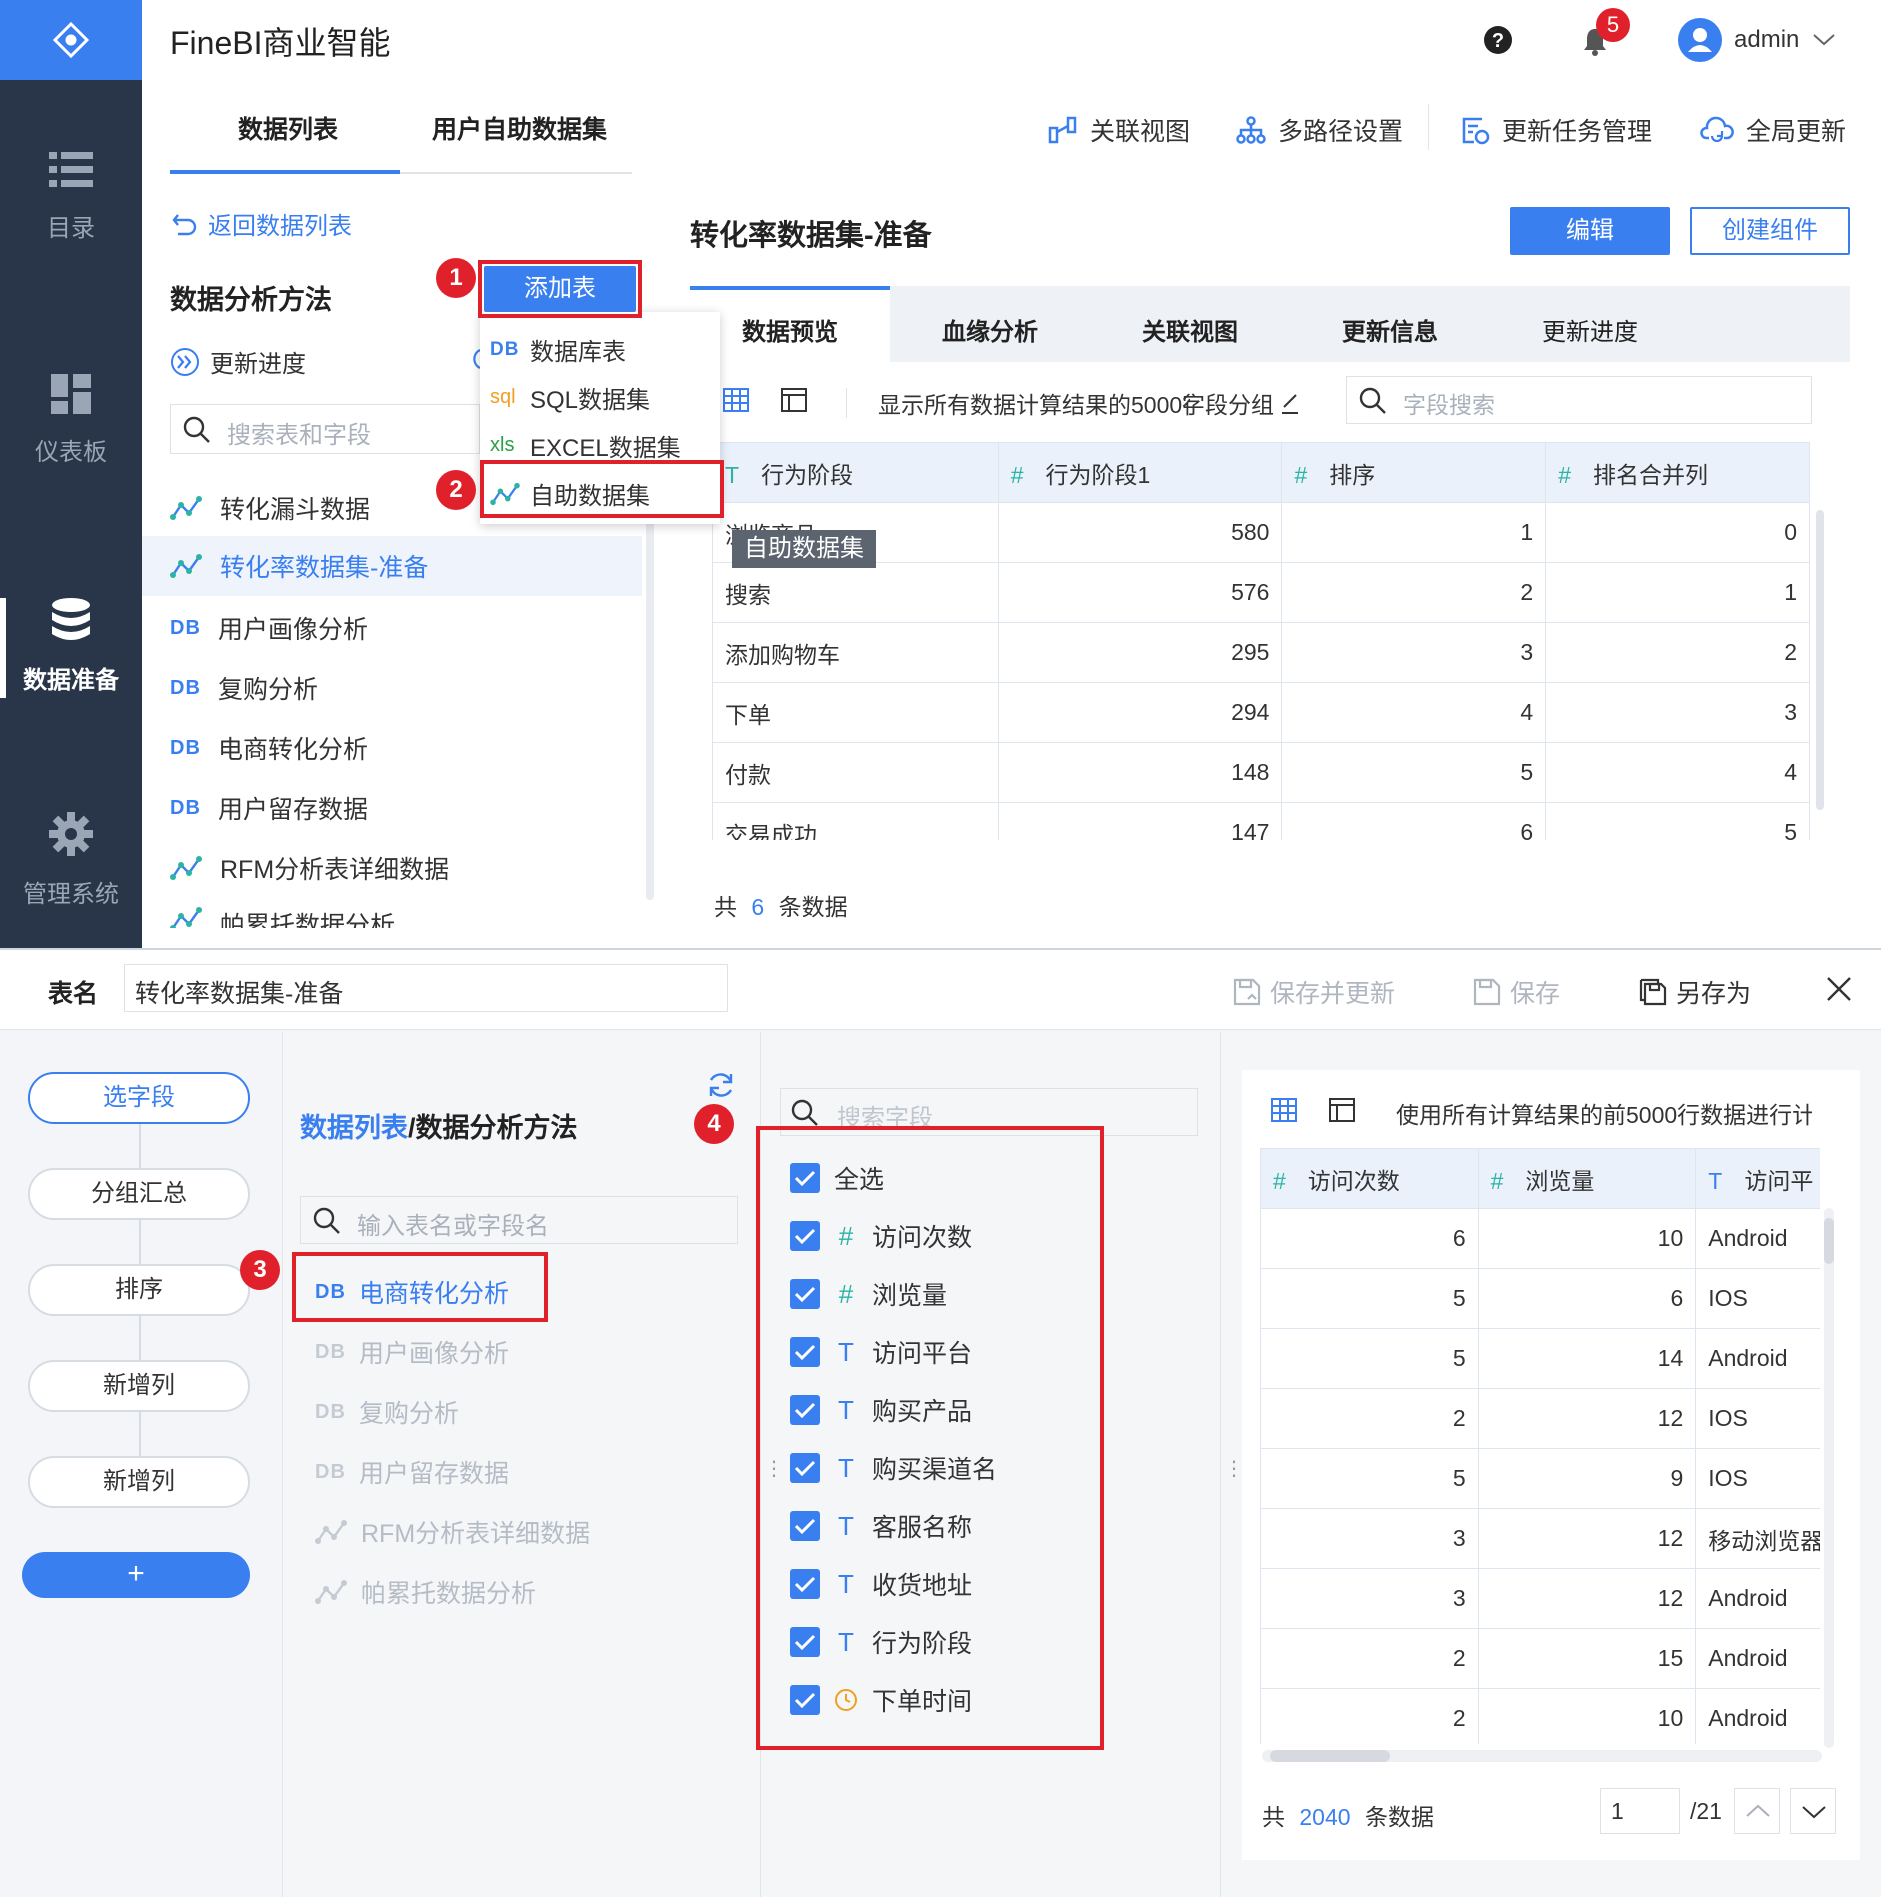 The width and height of the screenshot is (1881, 1897). Describe the element at coordinates (1369, 1178) in the screenshot. I see `column-header: # 访问次数` at that location.